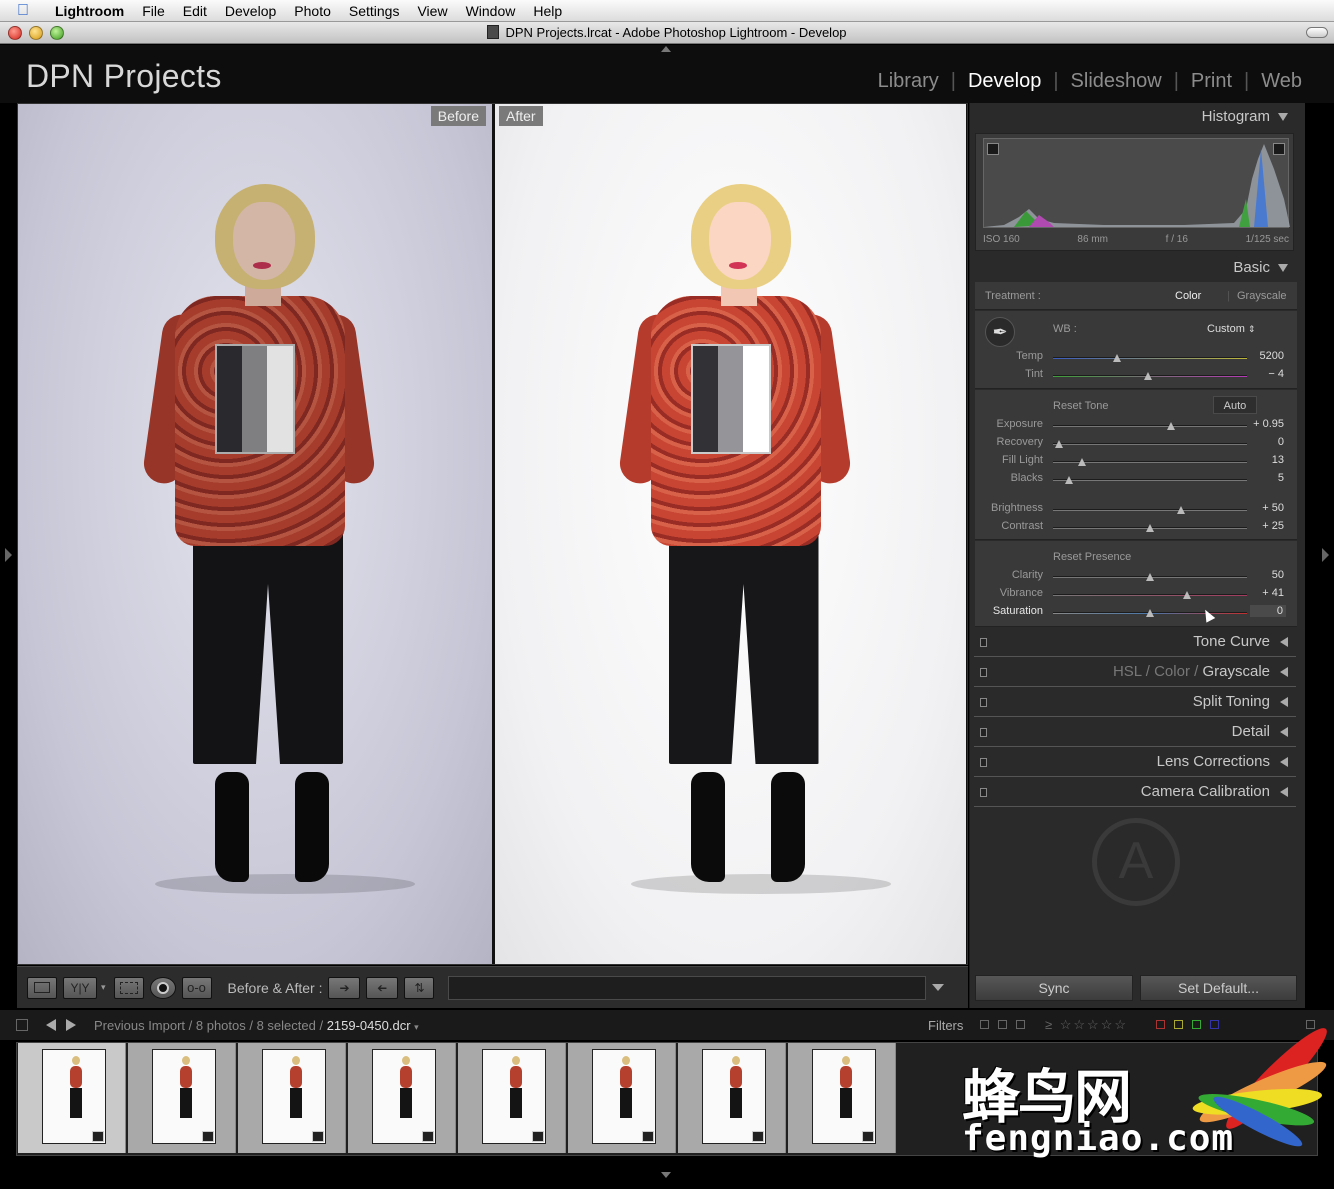  Describe the element at coordinates (1150, 480) in the screenshot. I see `blacks-slider` at that location.